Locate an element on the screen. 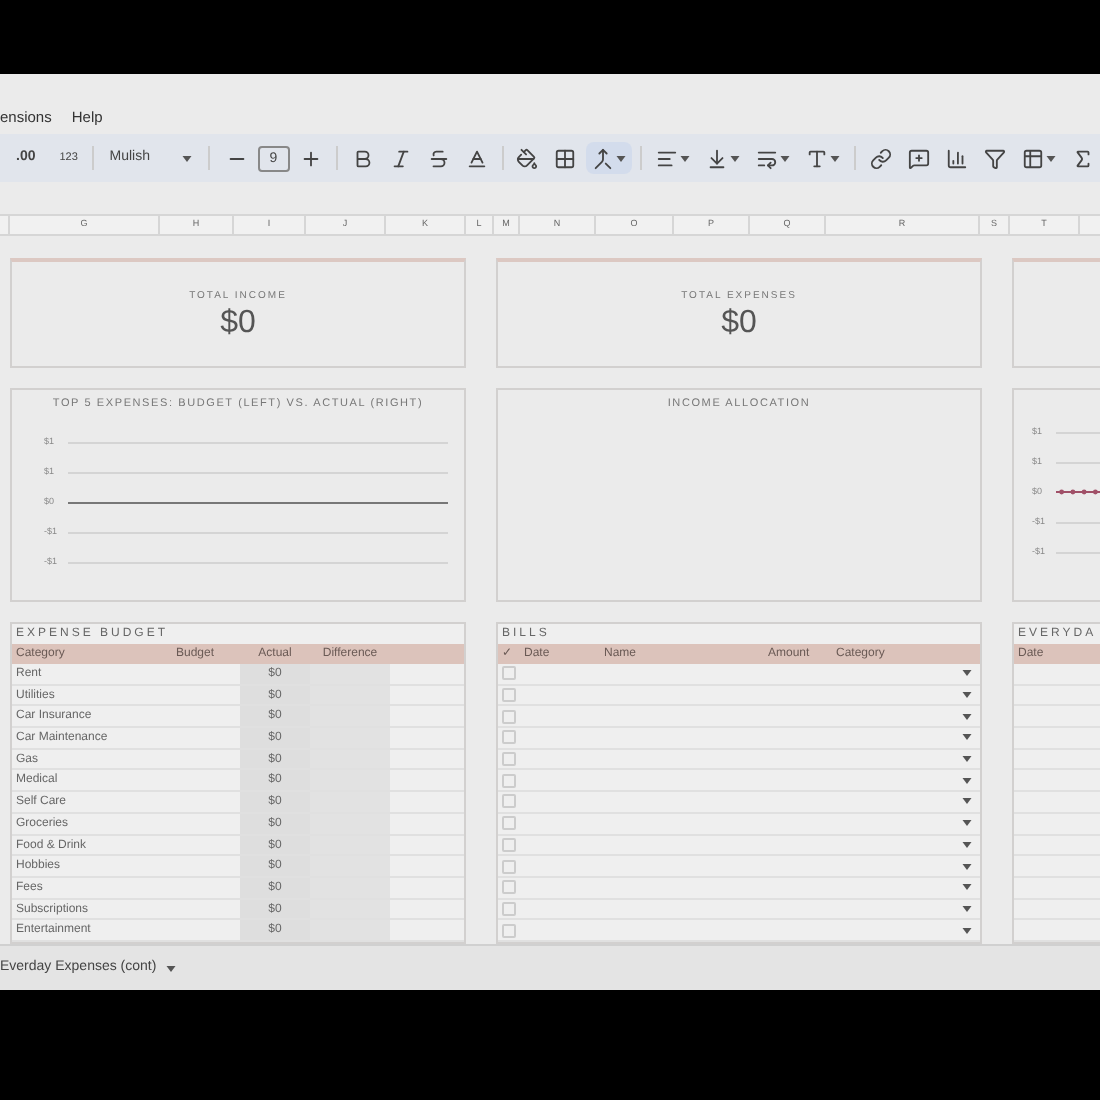  sigma-icon is located at coordinates (1083, 158).